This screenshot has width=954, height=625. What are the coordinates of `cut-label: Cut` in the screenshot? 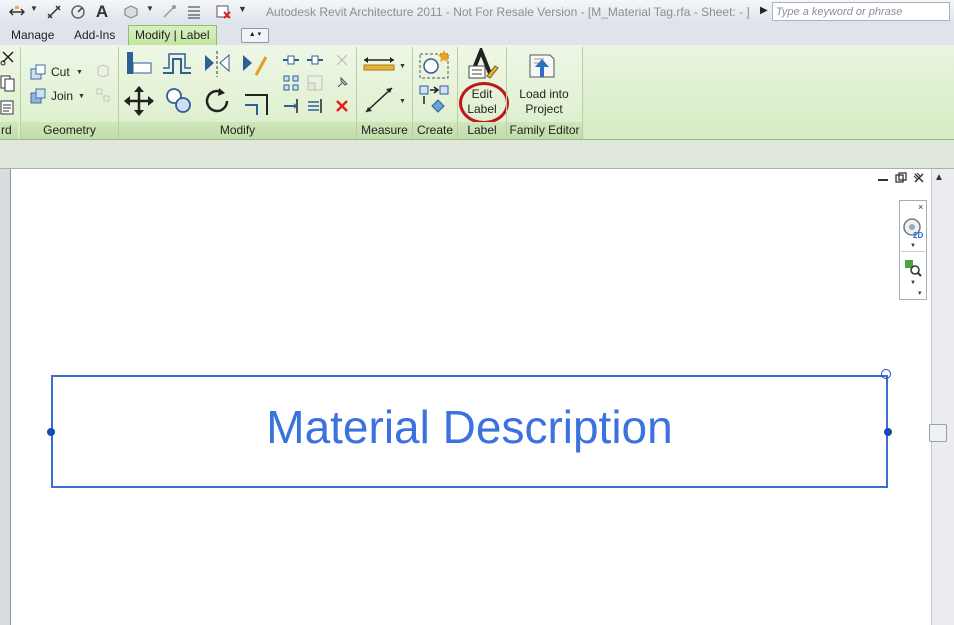 It's located at (60, 72).